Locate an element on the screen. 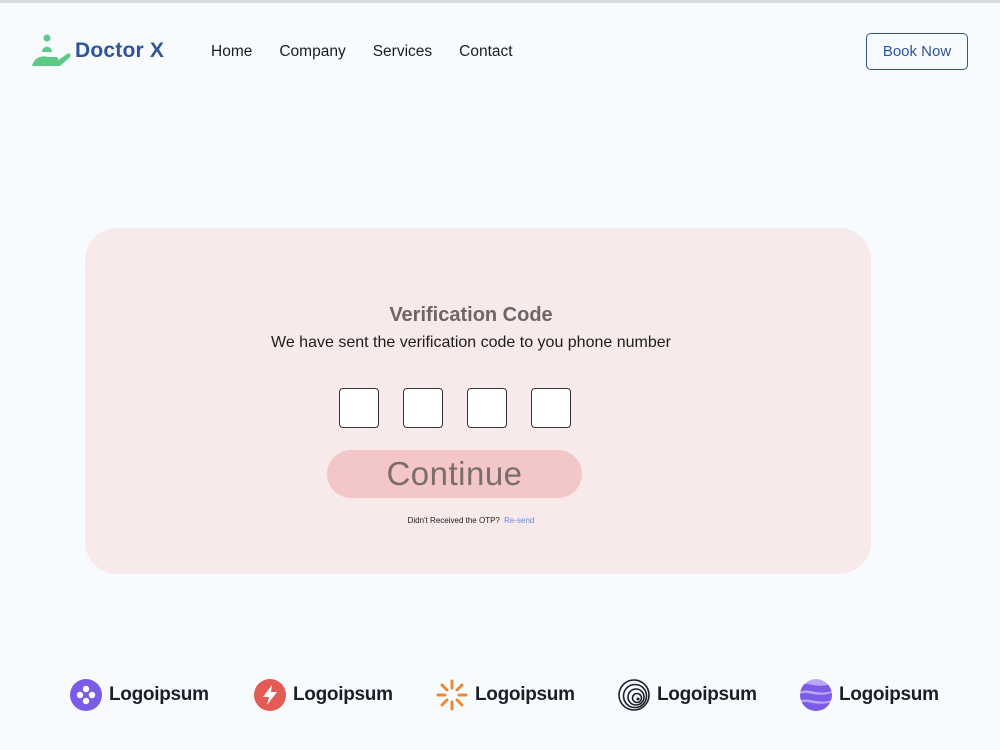 The width and height of the screenshot is (1000, 750). nav-company: Company is located at coordinates (312, 52).